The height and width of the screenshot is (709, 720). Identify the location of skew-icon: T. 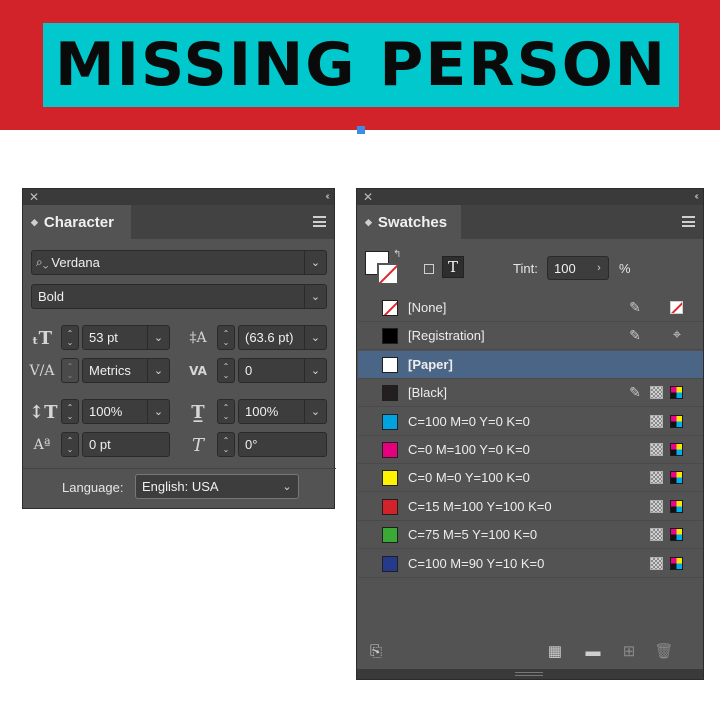
(197, 445).